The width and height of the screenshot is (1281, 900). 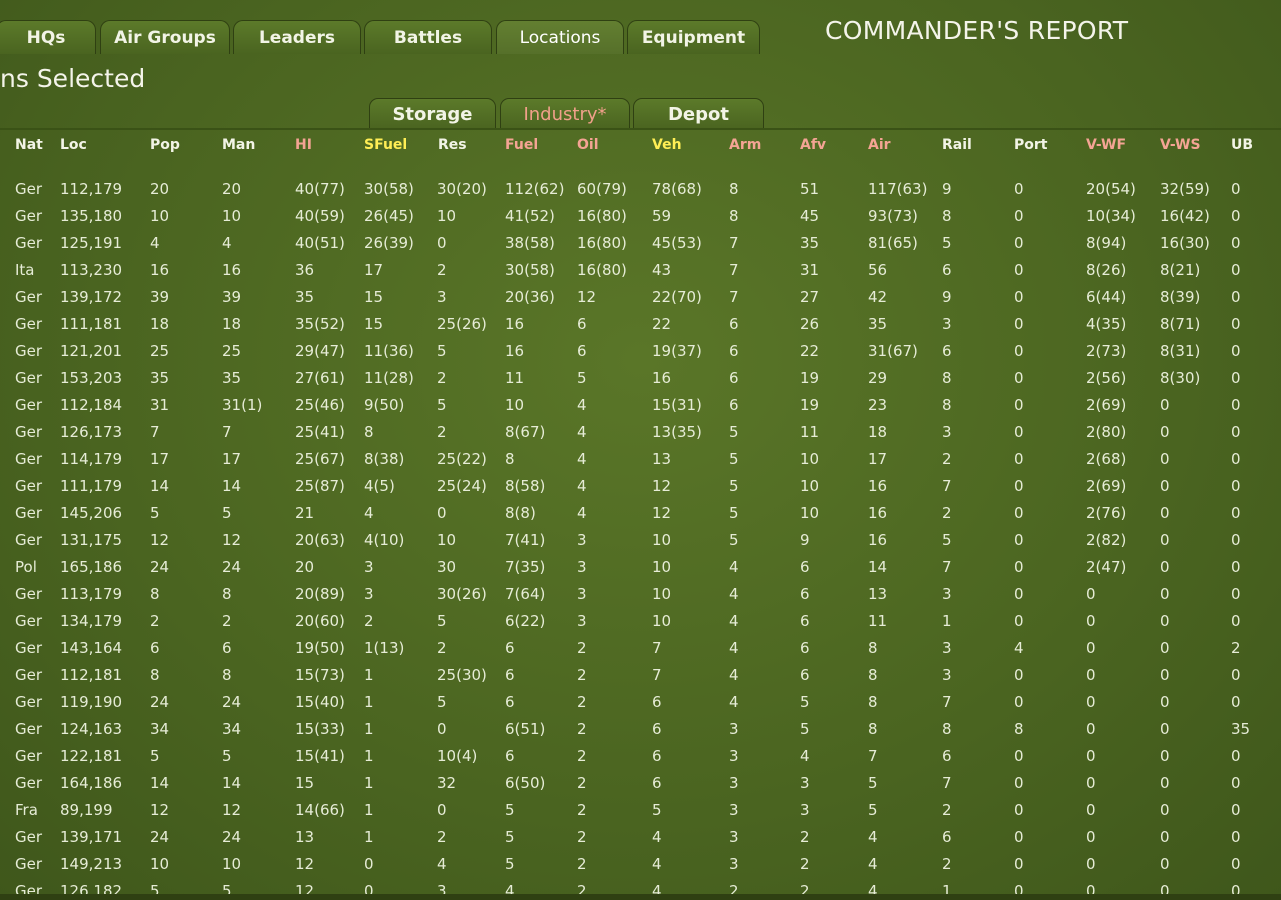 What do you see at coordinates (565, 113) in the screenshot?
I see `subtab-industry: Industry*` at bounding box center [565, 113].